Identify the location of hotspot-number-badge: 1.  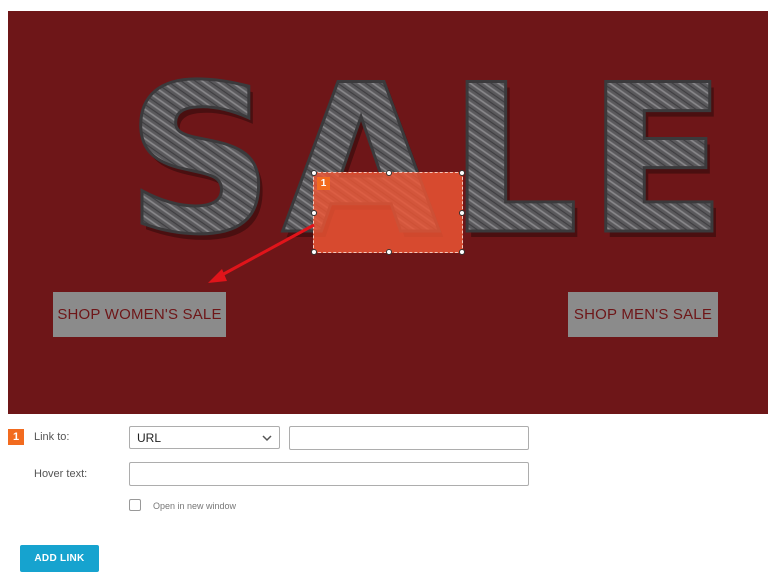
(323, 183).